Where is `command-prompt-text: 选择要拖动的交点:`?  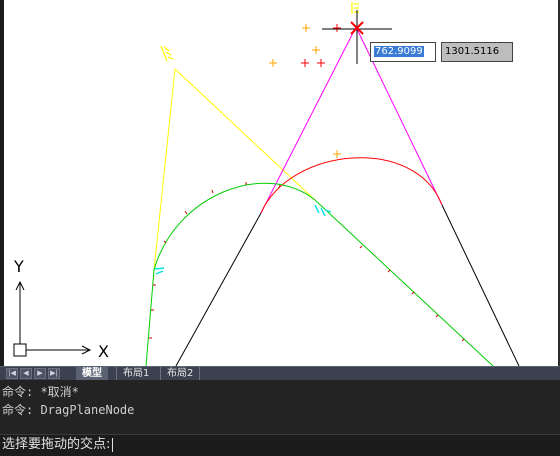 command-prompt-text: 选择要拖动的交点: is located at coordinates (56, 444).